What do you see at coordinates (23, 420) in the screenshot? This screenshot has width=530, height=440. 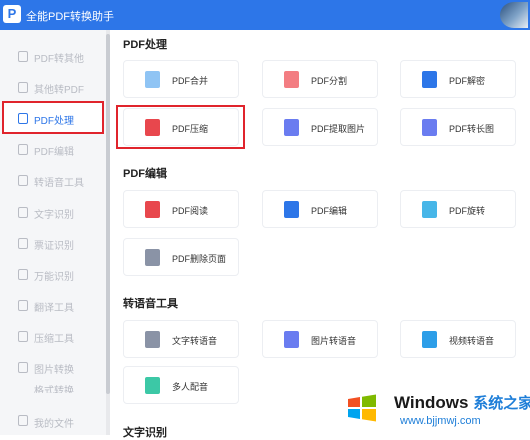 I see `folder-icon` at bounding box center [23, 420].